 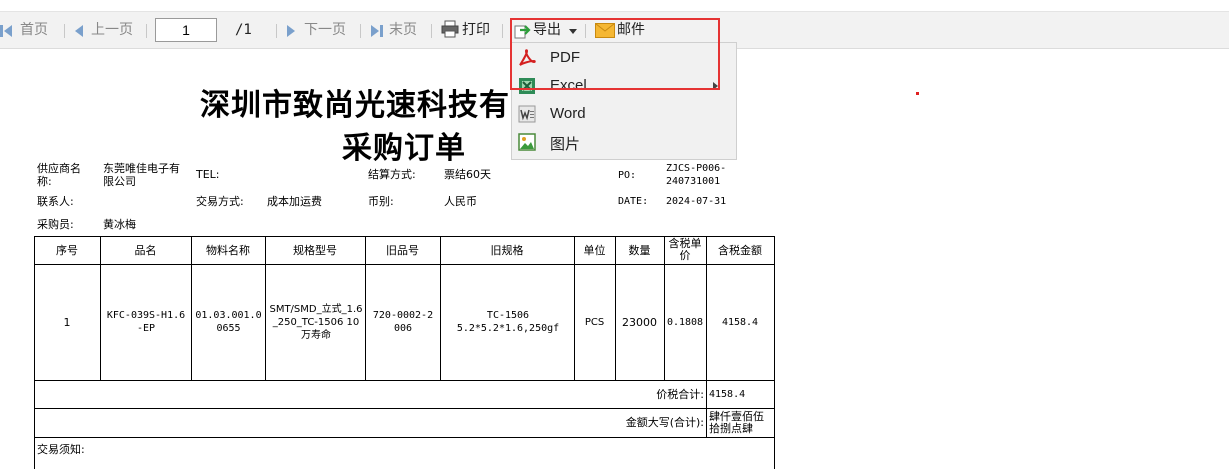 What do you see at coordinates (375, 31) in the screenshot?
I see `last-page-icon` at bounding box center [375, 31].